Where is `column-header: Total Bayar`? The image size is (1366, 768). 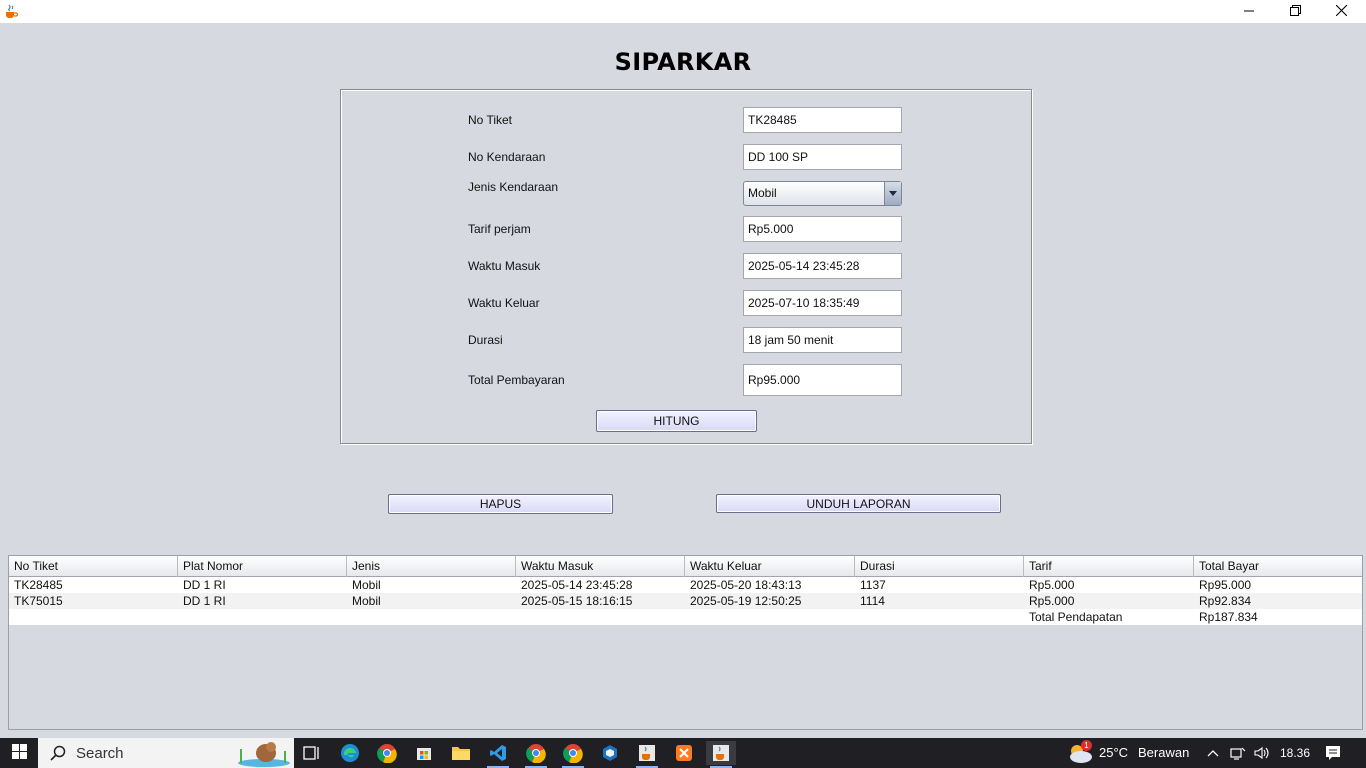 column-header: Total Bayar is located at coordinates (1278, 566).